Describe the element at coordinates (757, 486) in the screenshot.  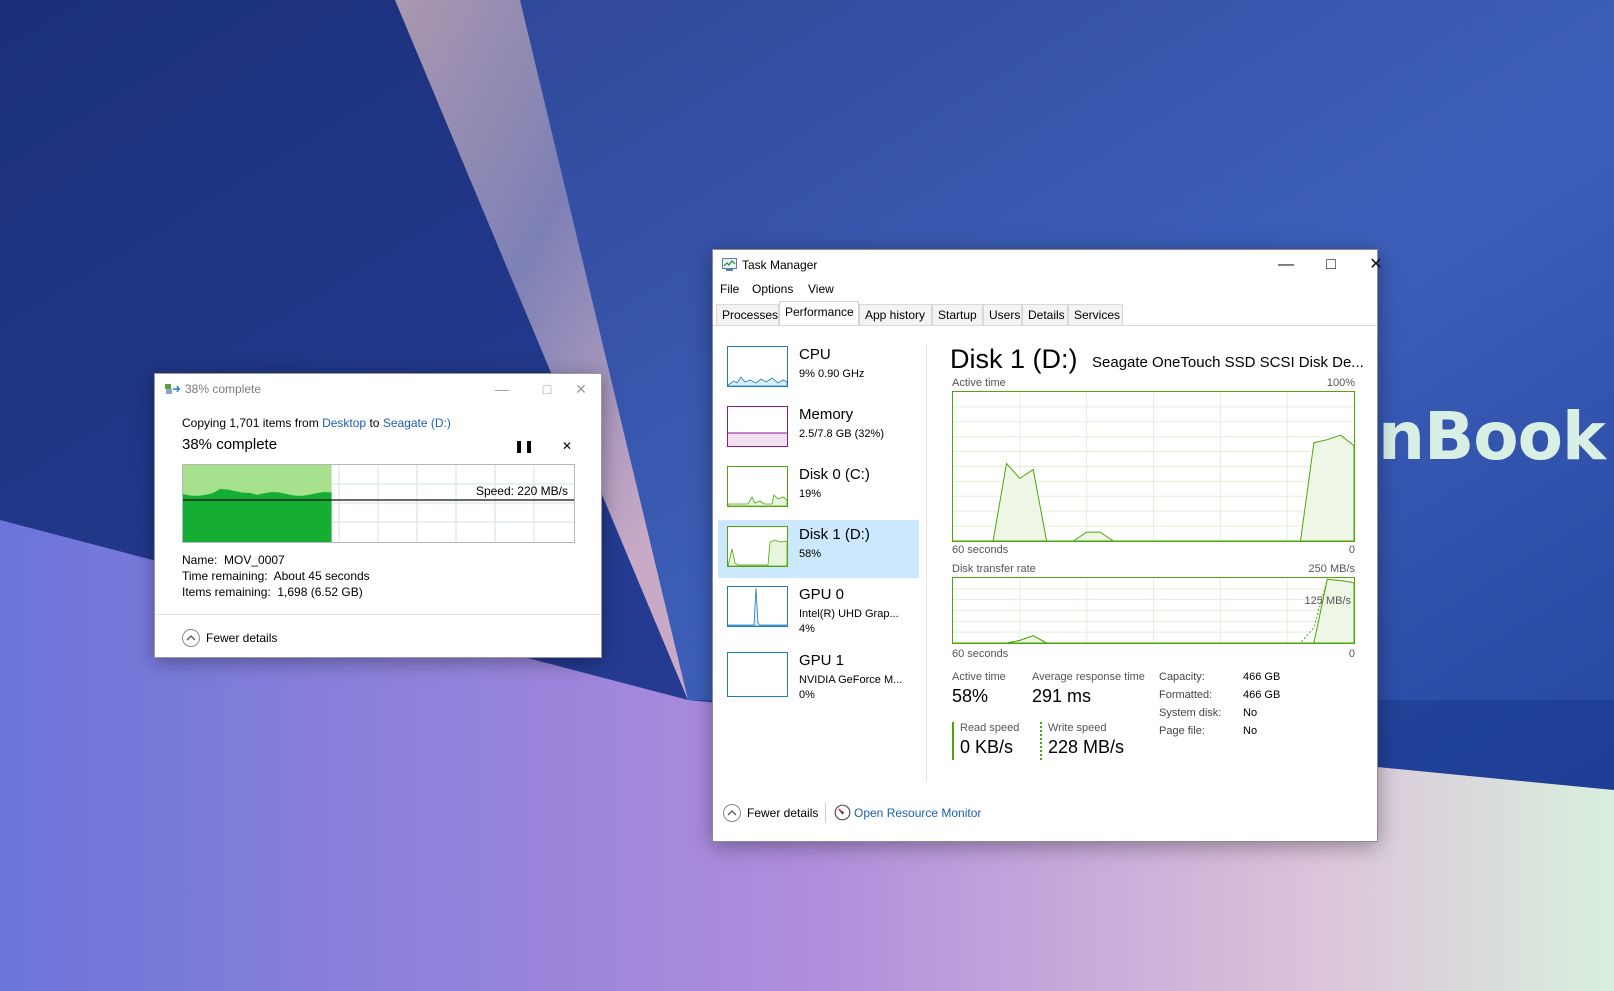
I see `disk-0-thumbnail` at that location.